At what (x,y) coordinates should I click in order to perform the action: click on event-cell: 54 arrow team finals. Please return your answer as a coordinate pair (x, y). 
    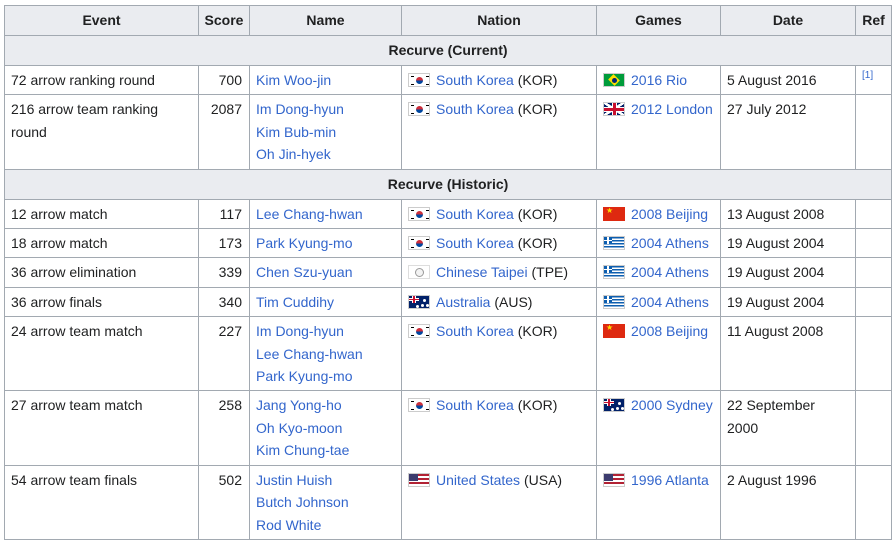
    Looking at the image, I should click on (101, 502).